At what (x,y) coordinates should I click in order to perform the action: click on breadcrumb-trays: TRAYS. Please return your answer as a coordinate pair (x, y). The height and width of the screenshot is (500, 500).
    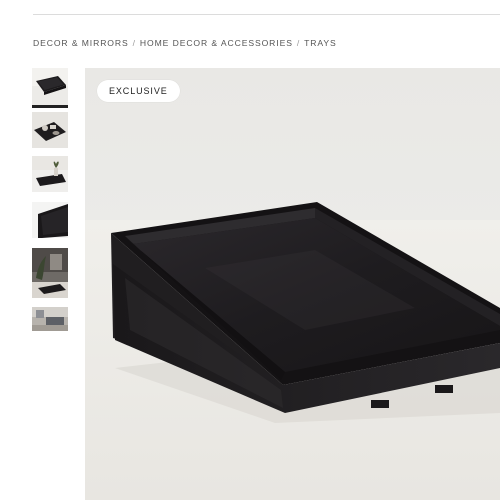
    Looking at the image, I should click on (320, 43).